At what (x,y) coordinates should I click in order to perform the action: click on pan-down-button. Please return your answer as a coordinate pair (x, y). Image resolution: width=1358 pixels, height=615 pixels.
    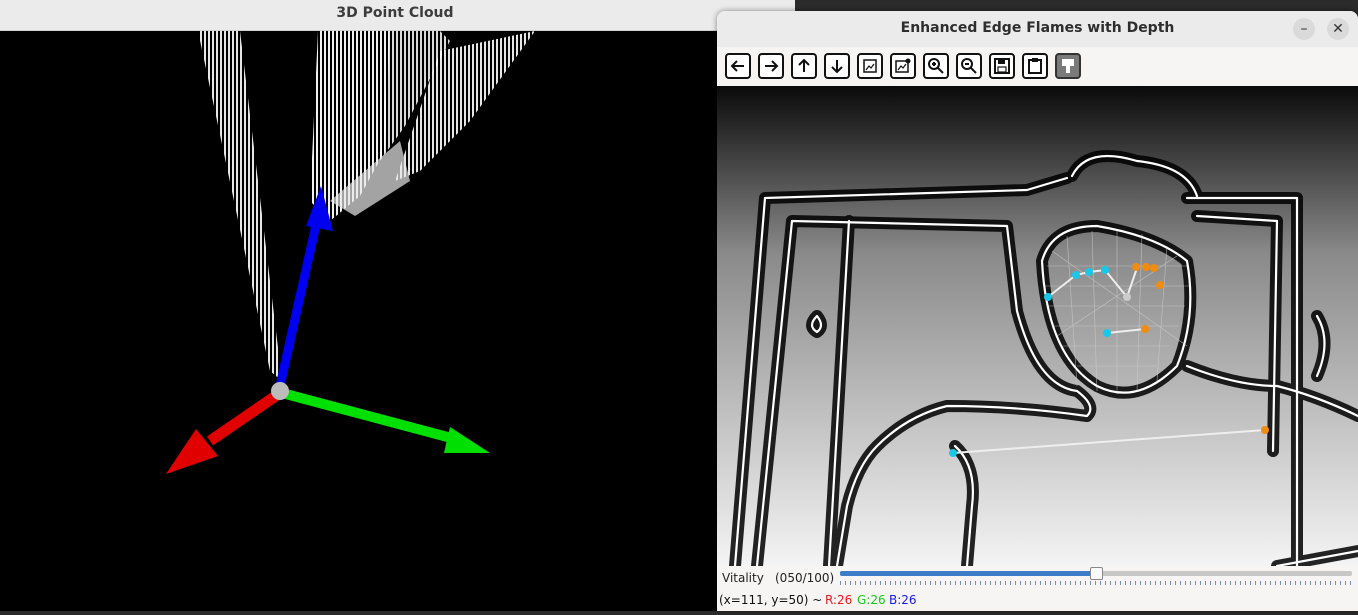
    Looking at the image, I should click on (837, 66).